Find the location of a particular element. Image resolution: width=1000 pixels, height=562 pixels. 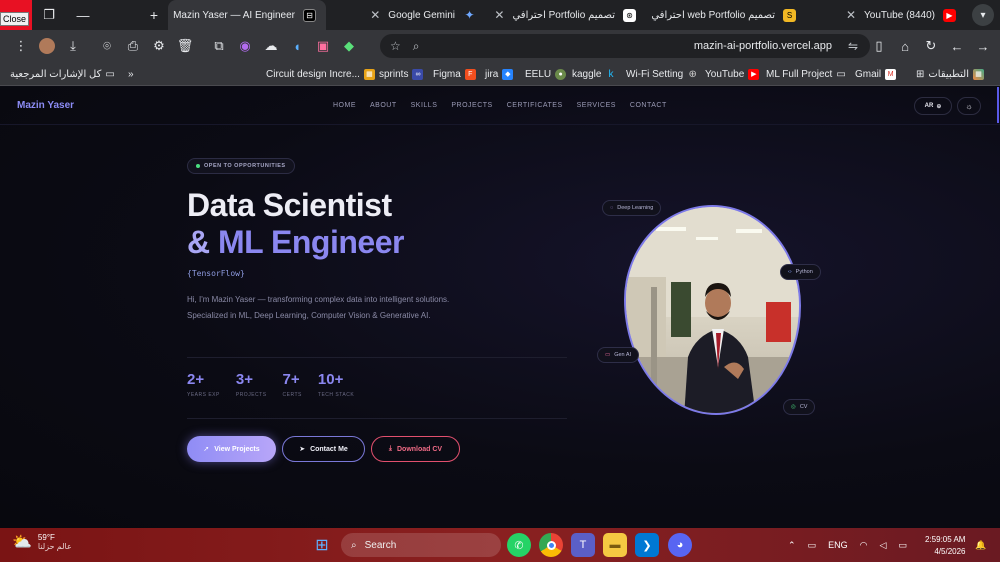

stat-label: PROJECTS is located at coordinates (251, 395).